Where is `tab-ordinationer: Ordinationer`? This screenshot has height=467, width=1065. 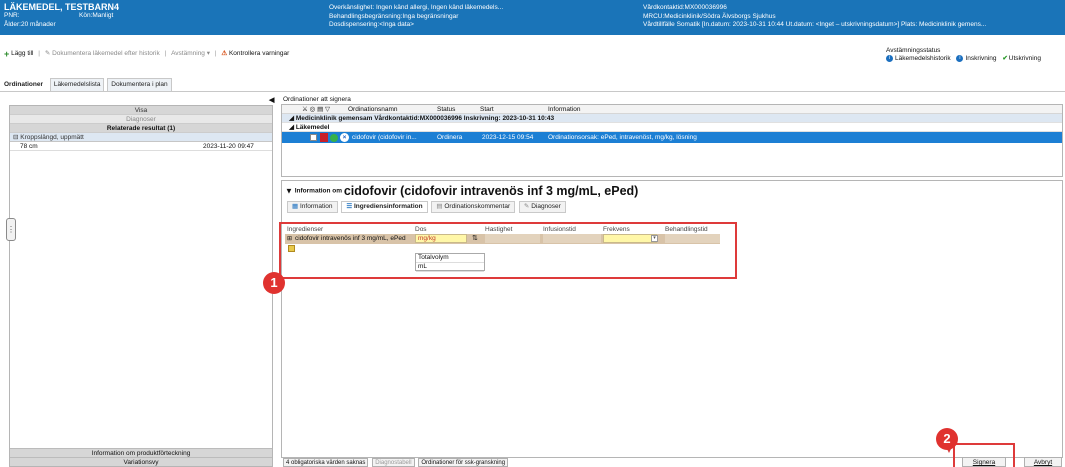 tab-ordinationer: Ordinationer is located at coordinates (24, 84).